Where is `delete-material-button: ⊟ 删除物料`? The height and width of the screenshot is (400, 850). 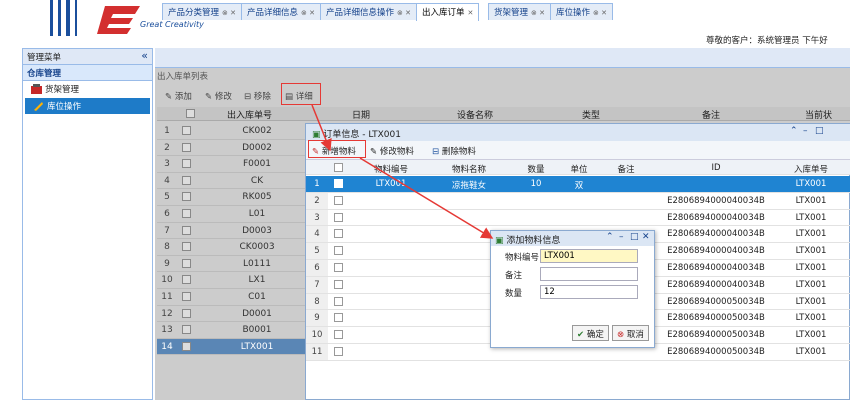
delete-material-button: ⊟ 删除物料 is located at coordinates (454, 151).